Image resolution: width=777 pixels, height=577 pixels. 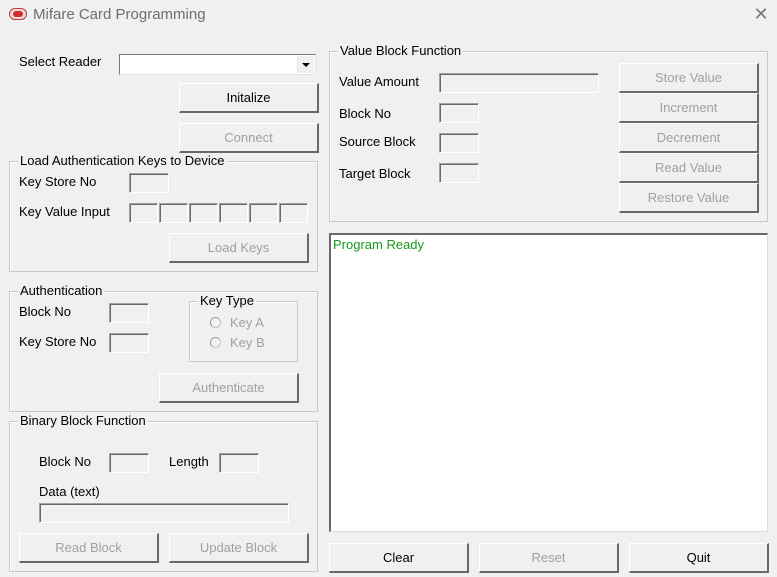 What do you see at coordinates (61, 290) in the screenshot?
I see `authentication-group-title: Authentication` at bounding box center [61, 290].